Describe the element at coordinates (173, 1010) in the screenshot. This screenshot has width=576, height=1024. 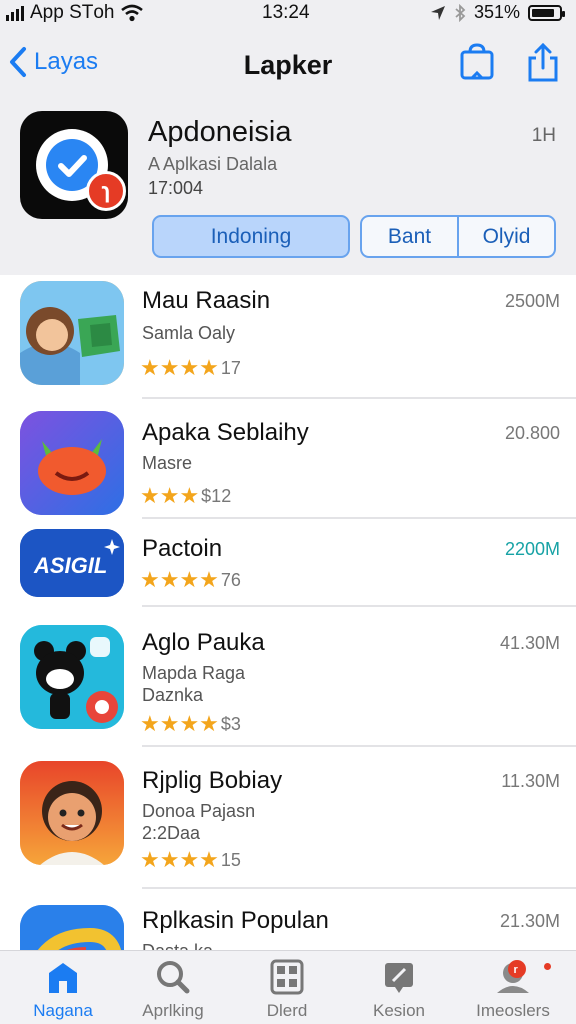
I see `tab-label: Aprlking` at that location.